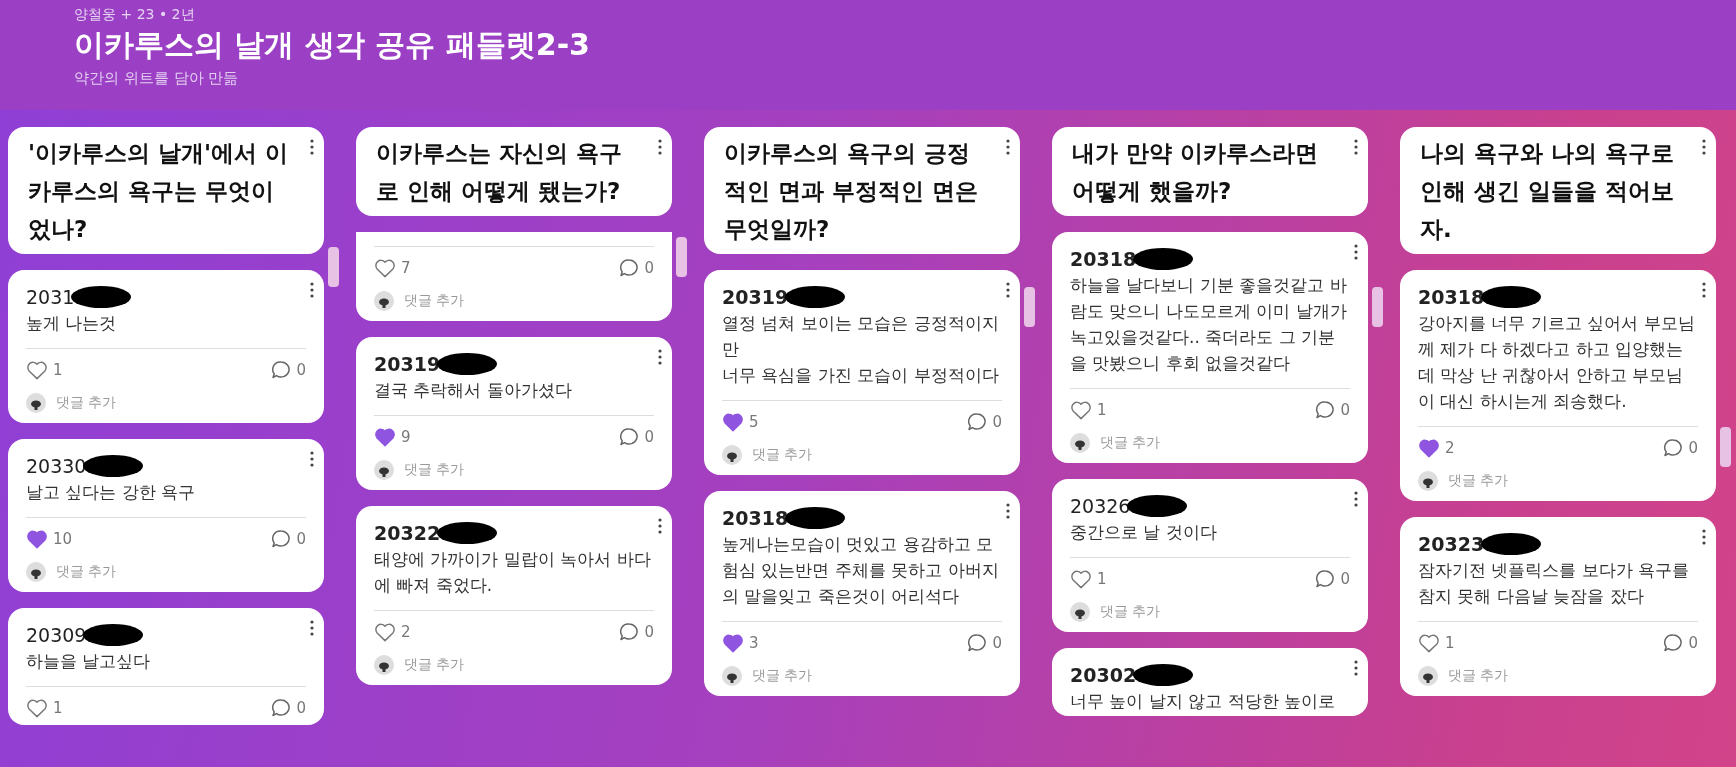 This screenshot has height=767, width=1736. What do you see at coordinates (754, 643) in the screenshot?
I see `like-count: 3` at bounding box center [754, 643].